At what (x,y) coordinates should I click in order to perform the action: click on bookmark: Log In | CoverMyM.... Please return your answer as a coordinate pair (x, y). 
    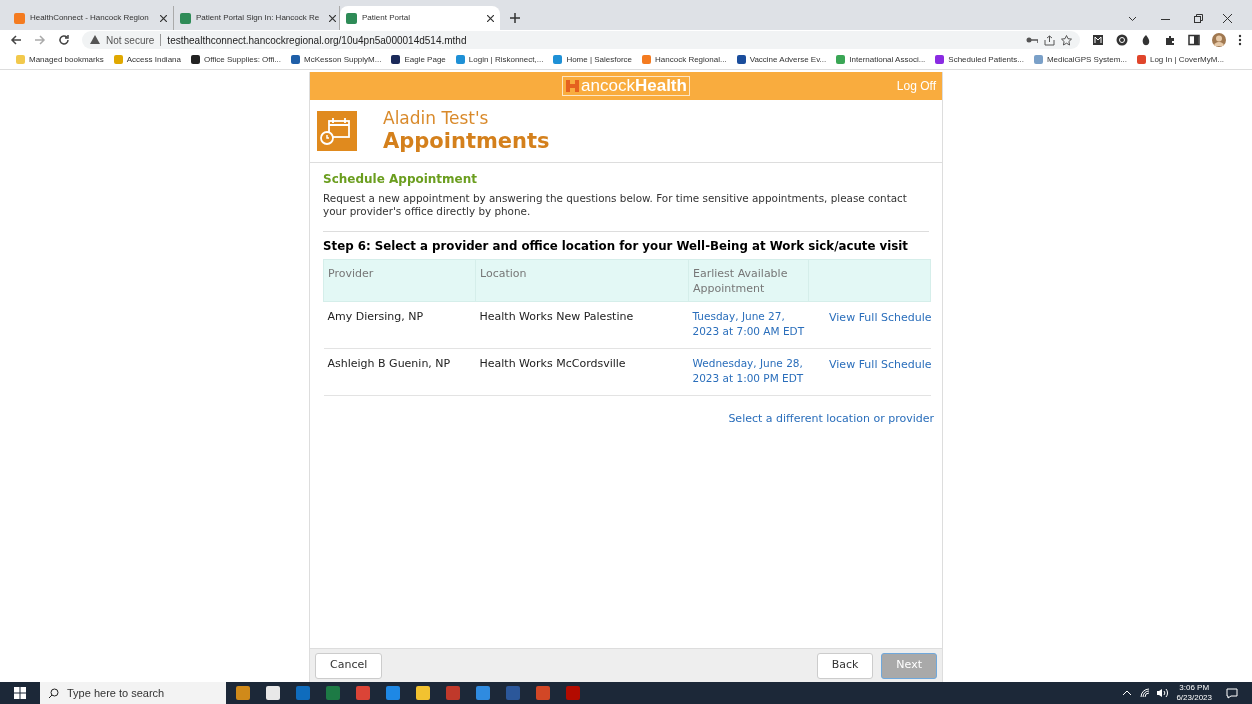
    Looking at the image, I should click on (1180, 59).